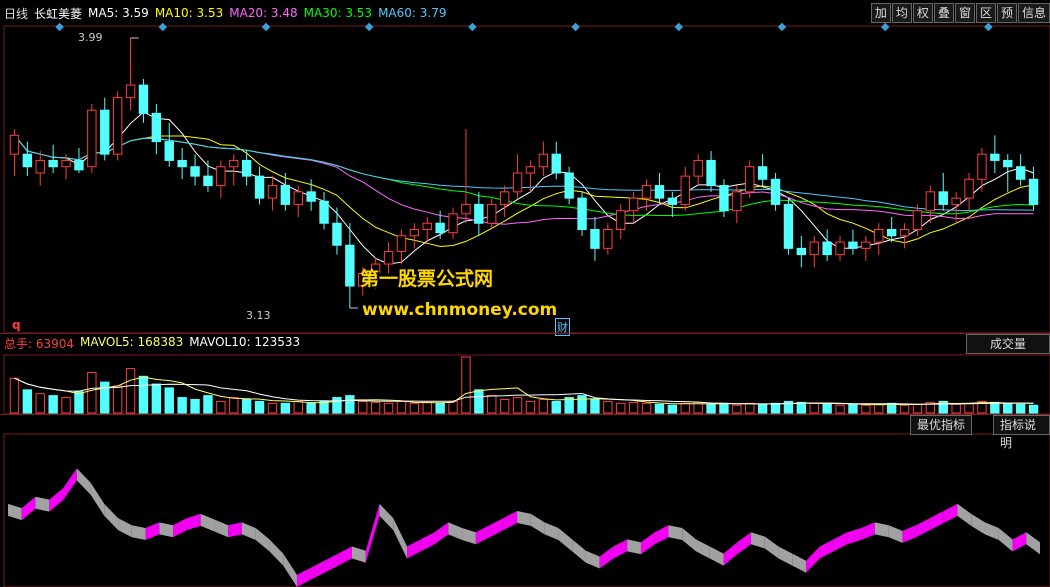 The width and height of the screenshot is (1050, 587). What do you see at coordinates (16, 325) in the screenshot?
I see `q-marker: q` at bounding box center [16, 325].